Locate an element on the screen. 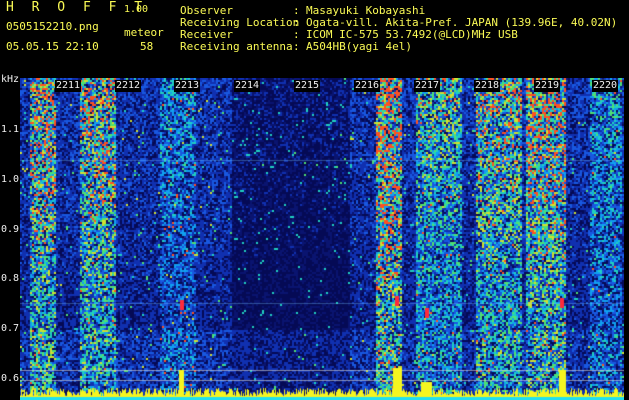 This screenshot has width=629, height=400. x-tick-label: 2215 is located at coordinates (307, 86).